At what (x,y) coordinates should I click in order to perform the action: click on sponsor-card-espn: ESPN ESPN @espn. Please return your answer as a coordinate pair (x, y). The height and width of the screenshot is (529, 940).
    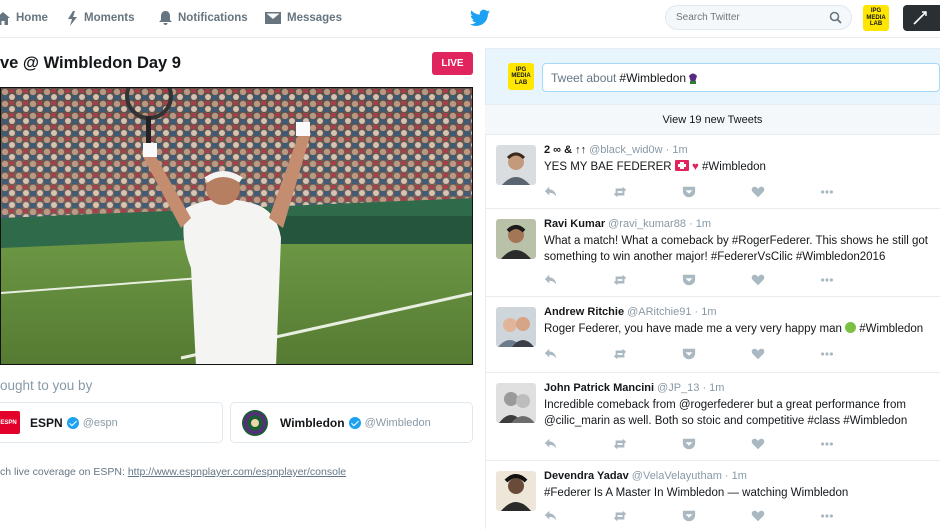
    Looking at the image, I should click on (111, 422).